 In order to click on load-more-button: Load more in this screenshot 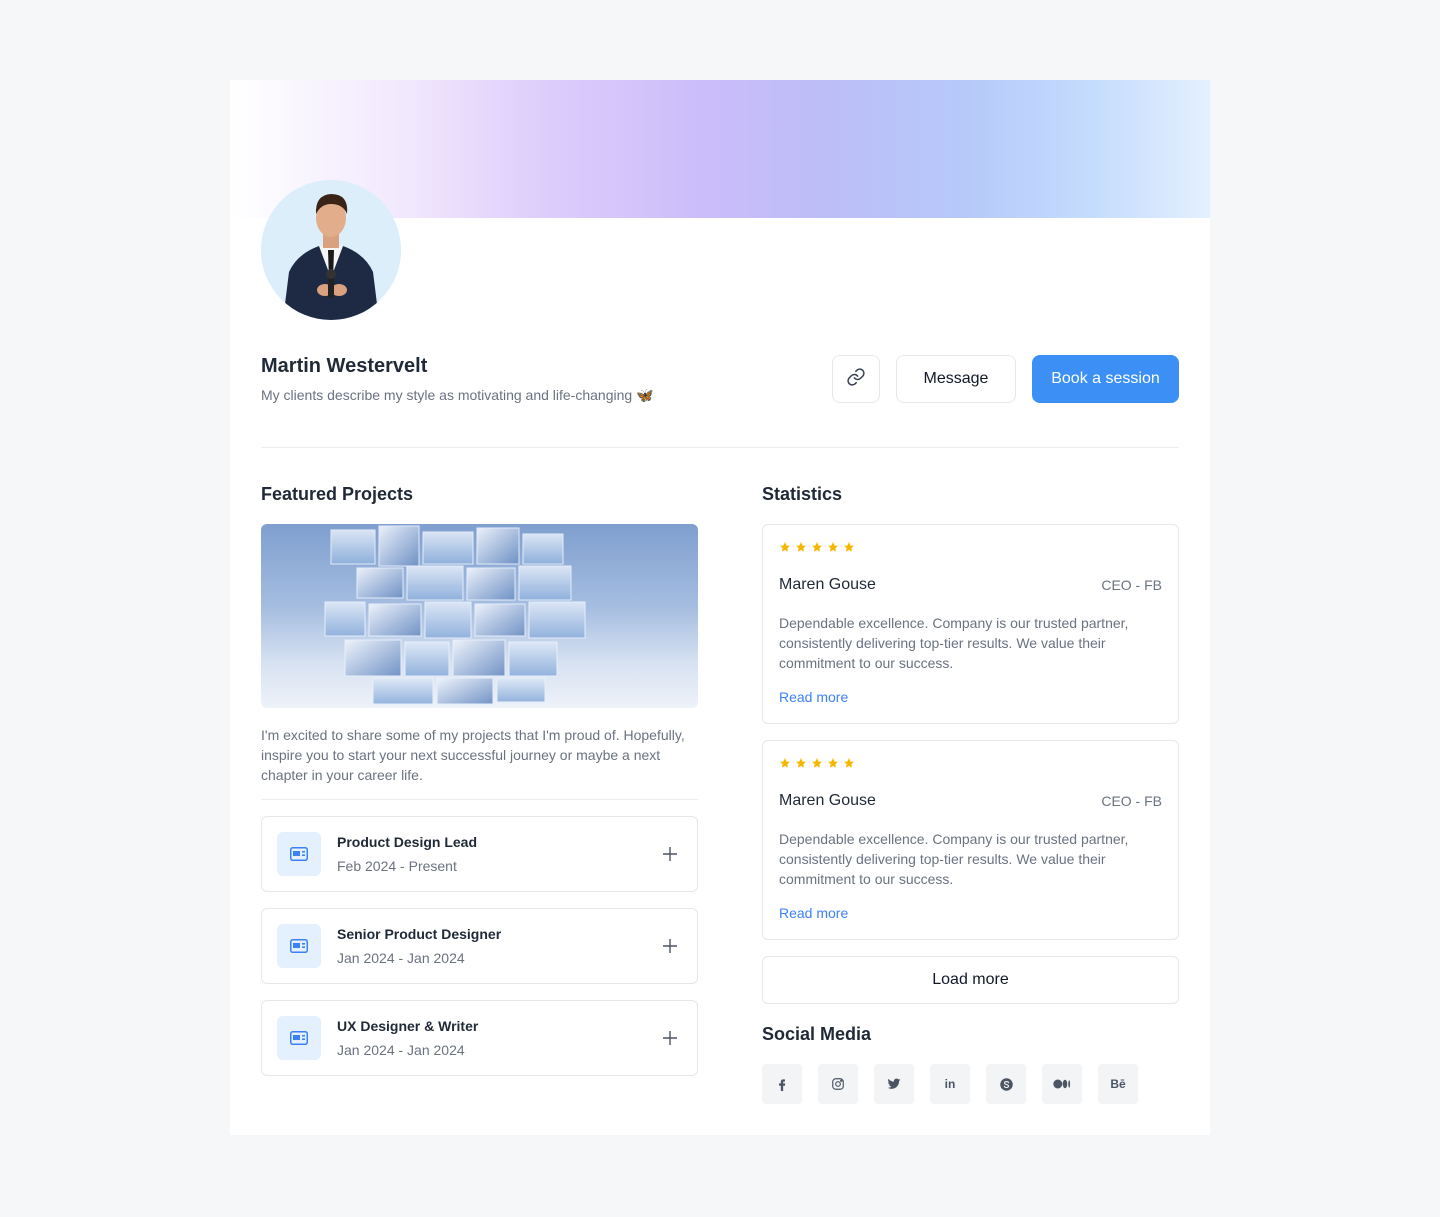, I will do `click(970, 980)`.